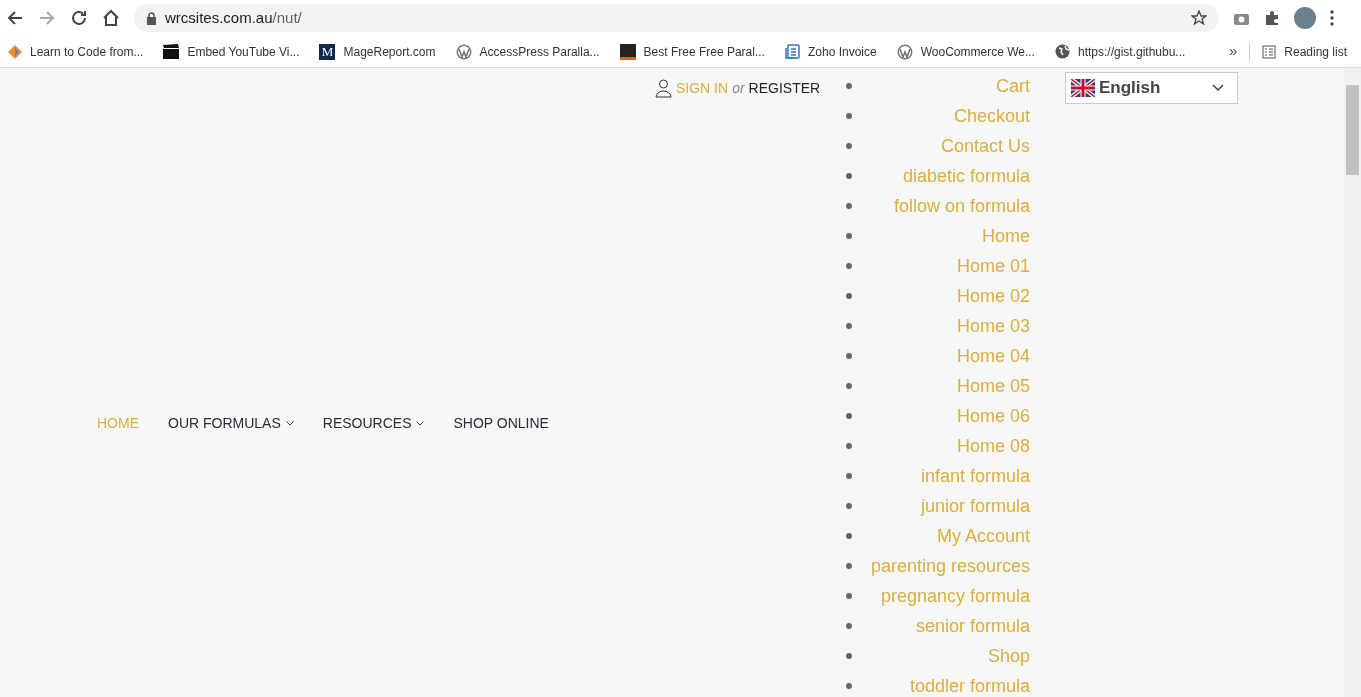 The image size is (1361, 697). Describe the element at coordinates (993, 386) in the screenshot. I see `page-link: Home 05` at that location.